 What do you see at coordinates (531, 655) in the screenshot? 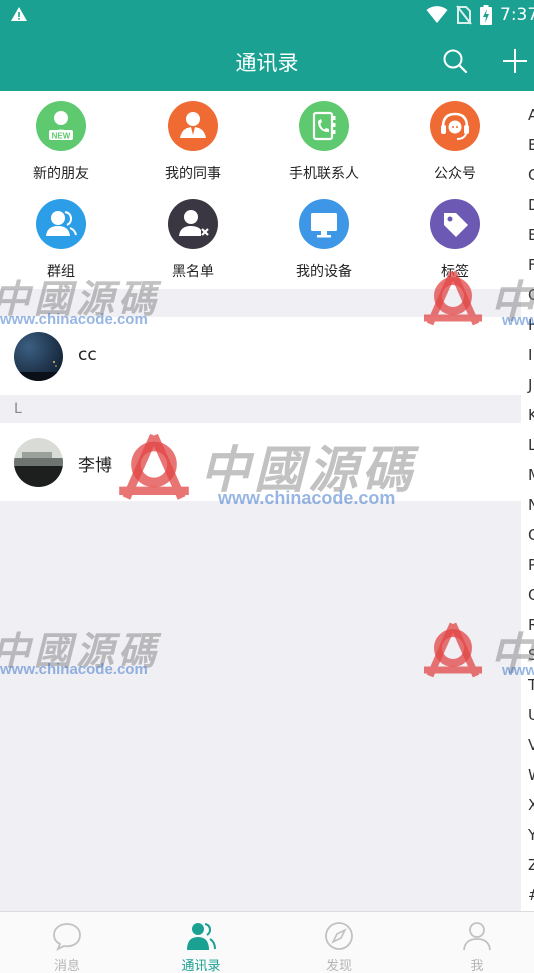
I see `index-letter: S` at bounding box center [531, 655].